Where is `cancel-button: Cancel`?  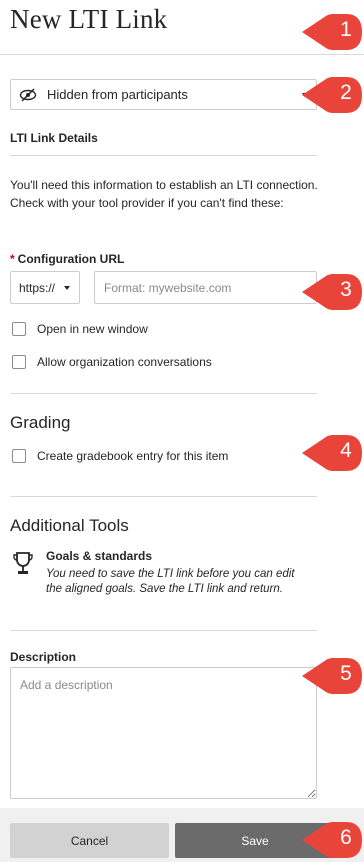
cancel-button: Cancel is located at coordinates (89, 840).